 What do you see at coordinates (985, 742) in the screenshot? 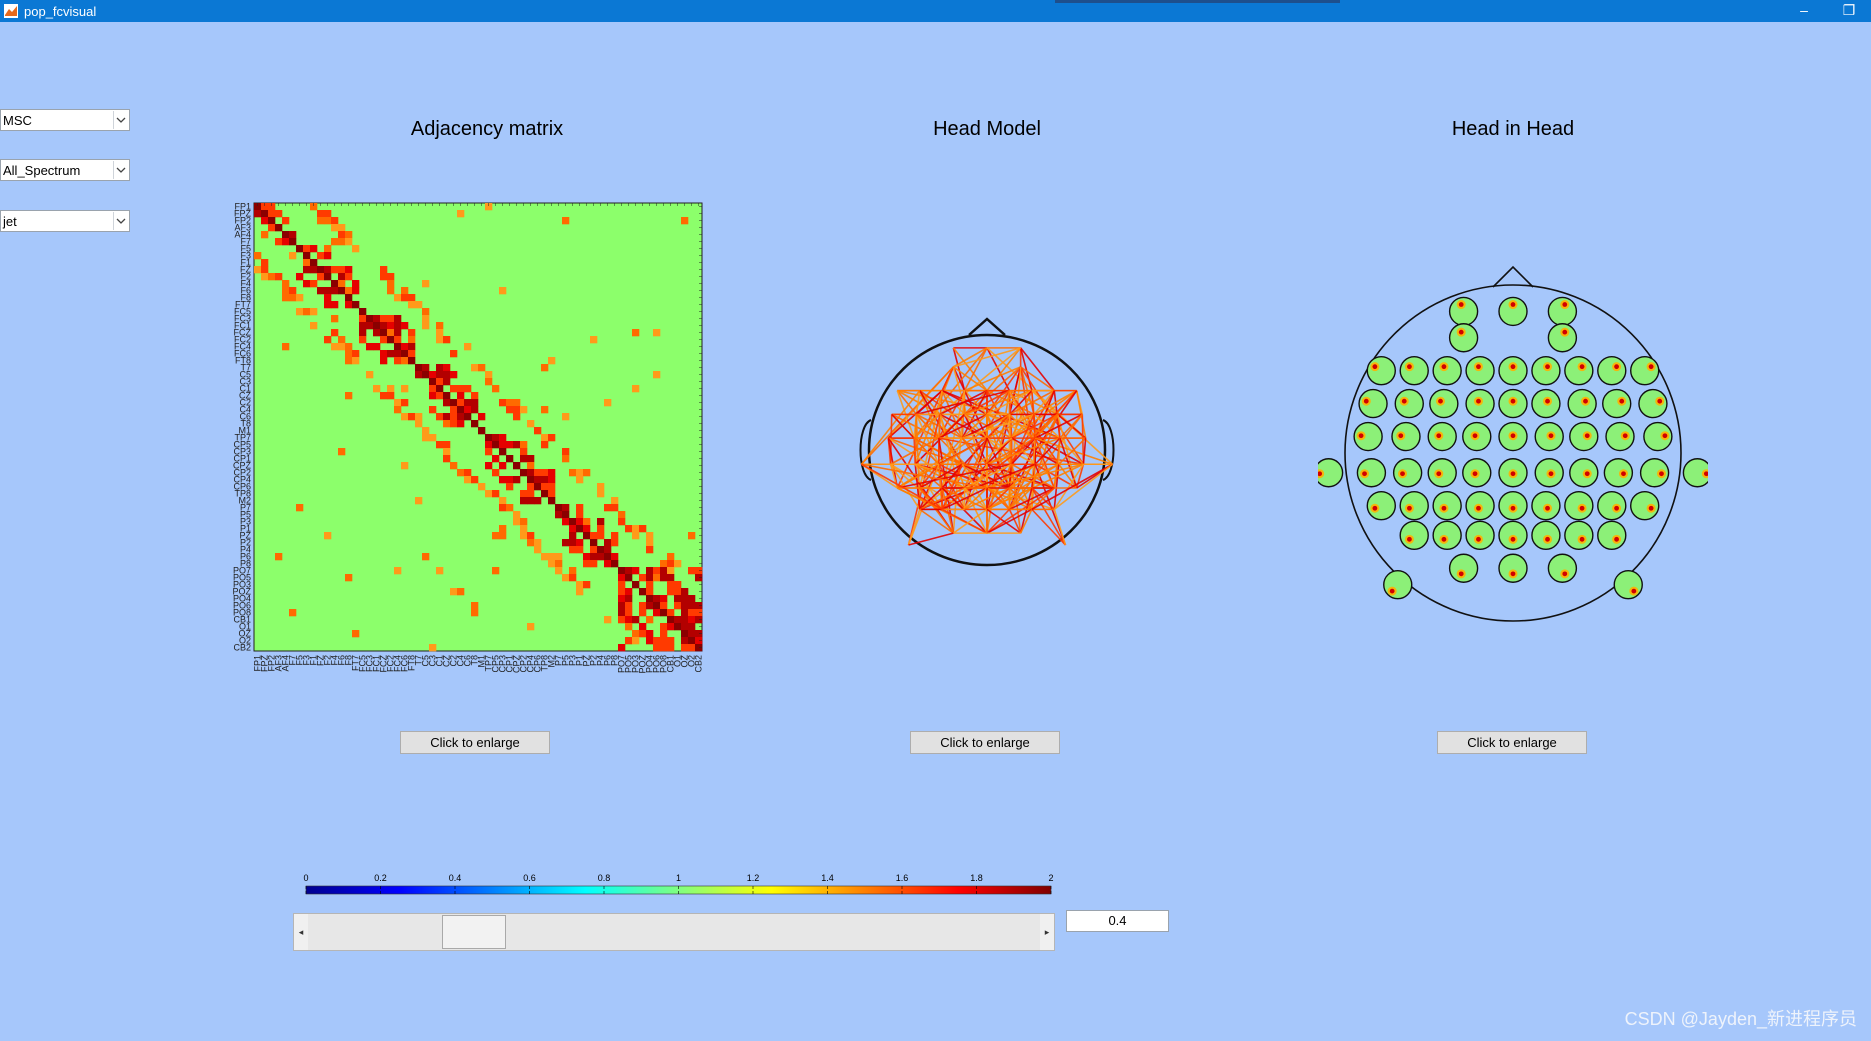
I see `enlarge-head-model-button: Click to enlarge` at bounding box center [985, 742].